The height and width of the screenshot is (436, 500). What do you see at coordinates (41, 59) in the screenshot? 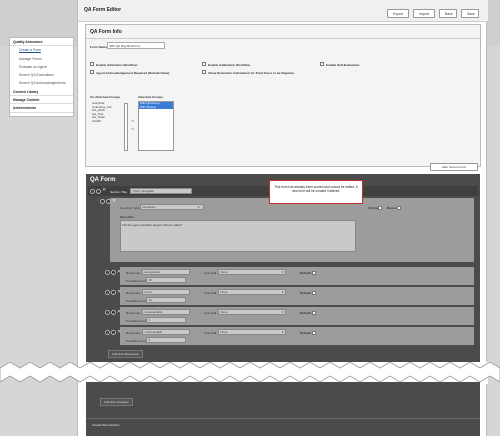
I see `nav-item-manage-forms: Manage Forms` at bounding box center [41, 59].